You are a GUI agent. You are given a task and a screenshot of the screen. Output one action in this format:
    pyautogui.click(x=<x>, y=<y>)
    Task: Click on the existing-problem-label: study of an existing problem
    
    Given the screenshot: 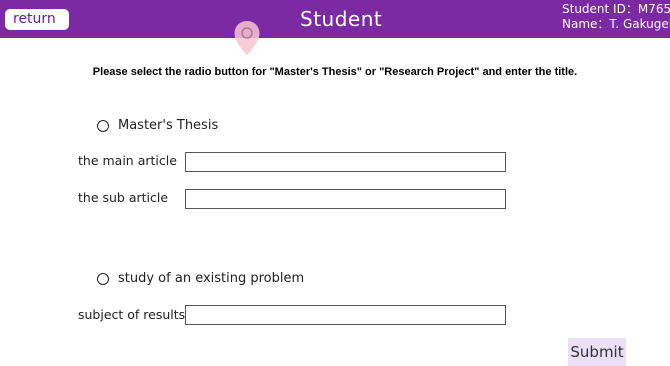 What is the action you would take?
    pyautogui.click(x=211, y=278)
    